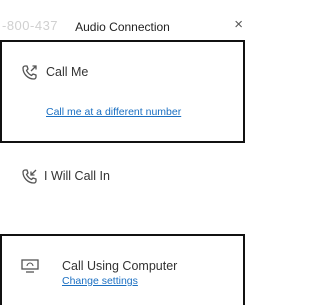 The width and height of the screenshot is (320, 305). Describe the element at coordinates (29, 72) in the screenshot. I see `phone-outgoing-icon` at that location.